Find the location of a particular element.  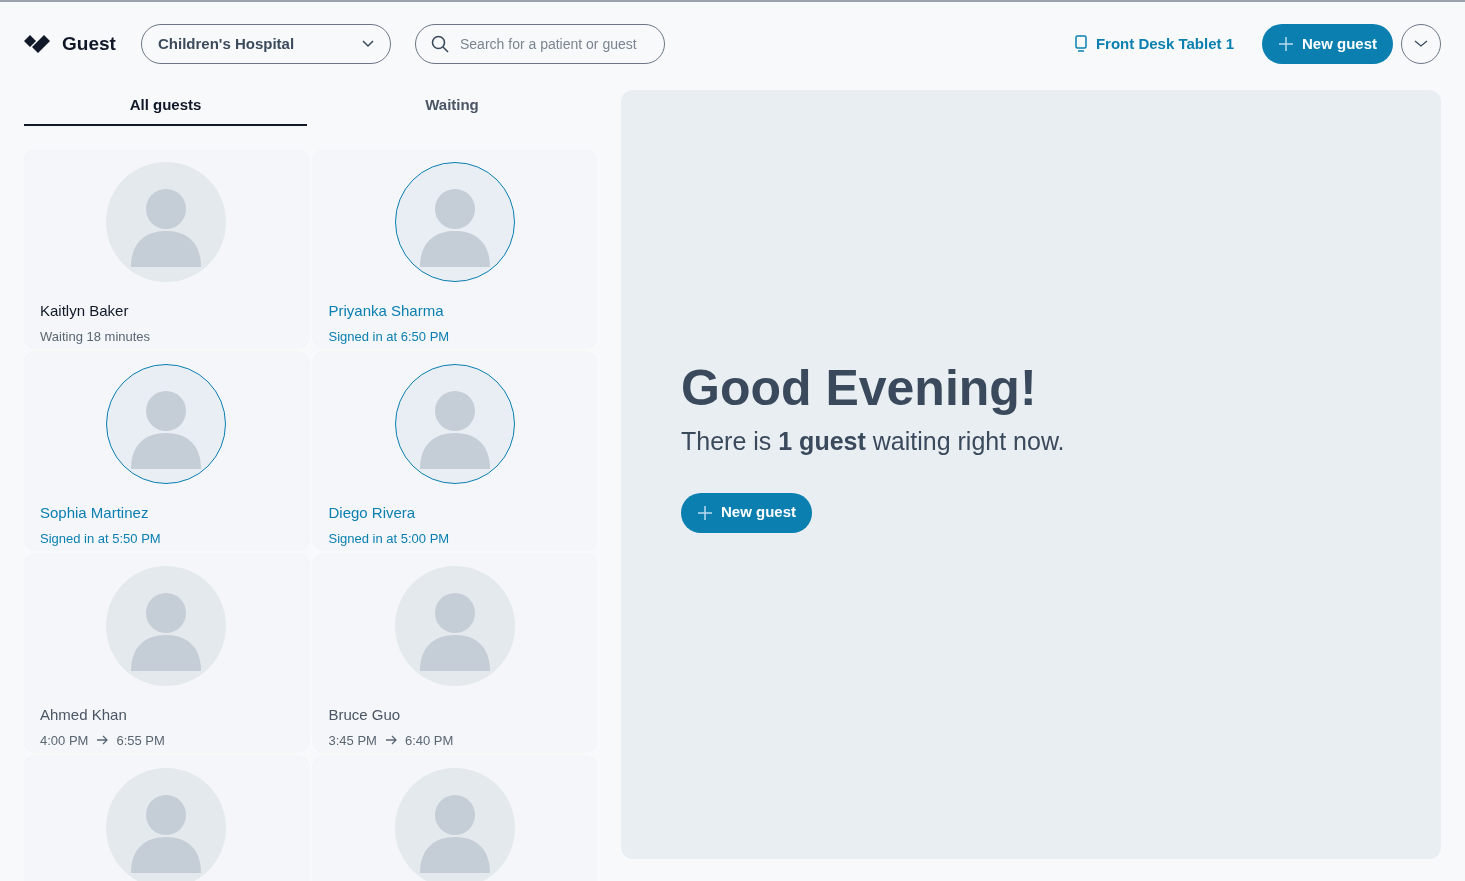

guest-name: Bruce Guo is located at coordinates (365, 715).